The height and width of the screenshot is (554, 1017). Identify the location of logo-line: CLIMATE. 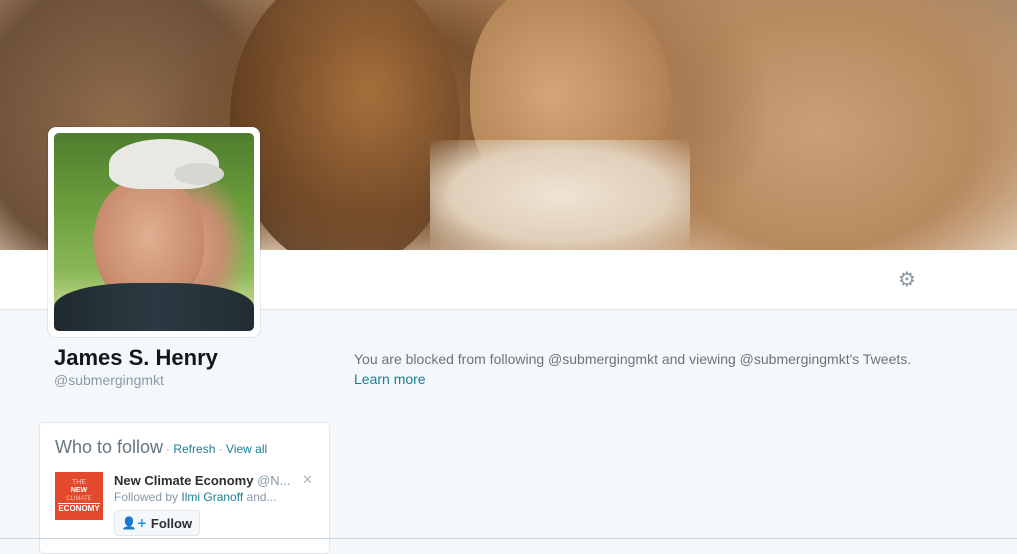
(79, 499).